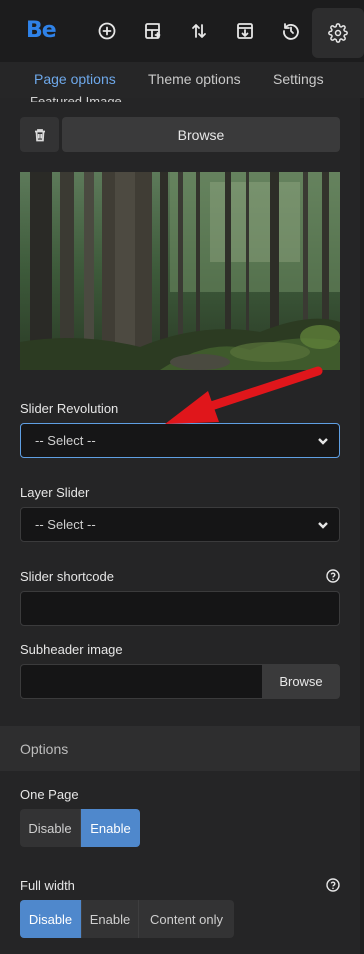 This screenshot has height=954, width=364. Describe the element at coordinates (180, 748) in the screenshot. I see `options-section-header: Options` at that location.